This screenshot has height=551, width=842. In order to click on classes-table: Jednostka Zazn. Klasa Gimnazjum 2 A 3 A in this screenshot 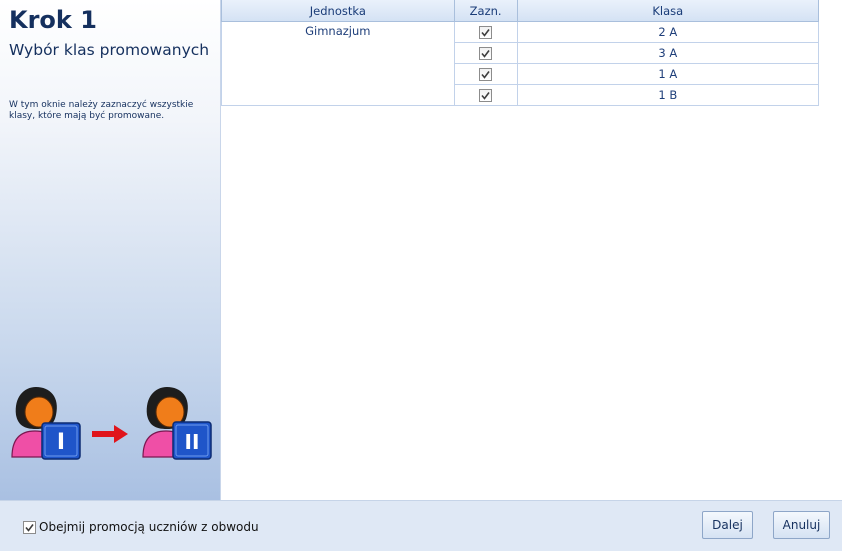, I will do `click(520, 53)`.